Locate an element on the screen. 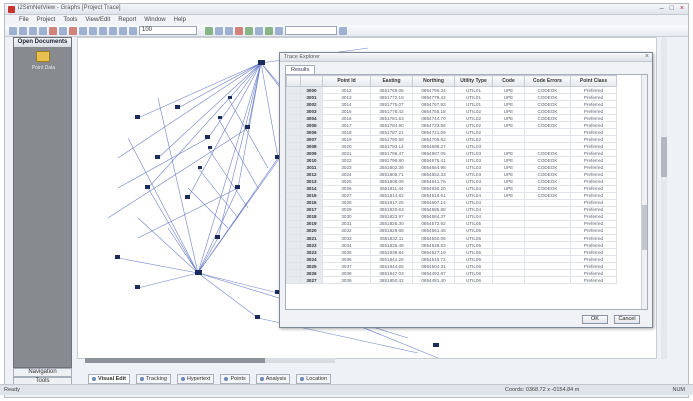 This screenshot has height=401, width=693. table-cell: 0854755.18 is located at coordinates (433, 111).